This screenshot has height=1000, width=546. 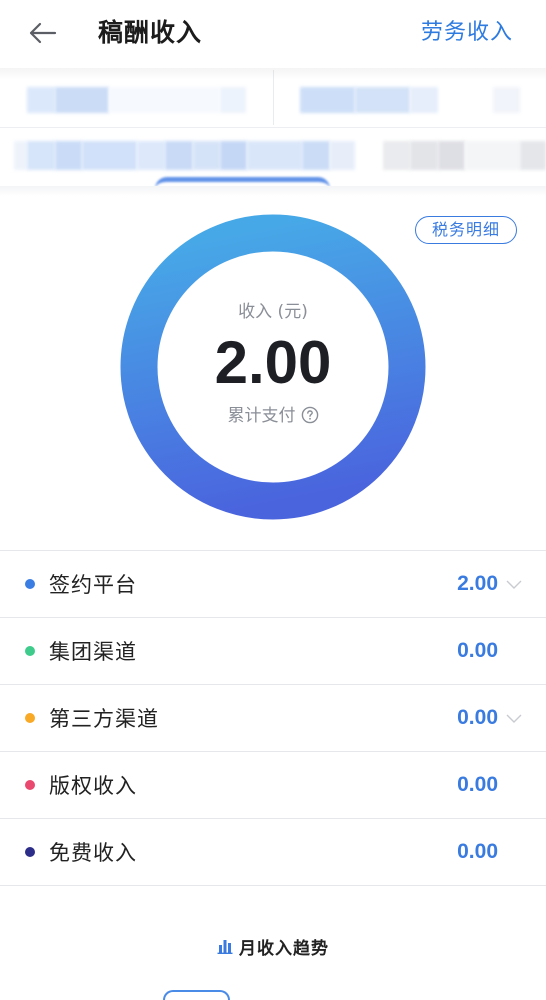 What do you see at coordinates (273, 785) in the screenshot?
I see `breakdown-row-copyright-income: 版权收入 0.00` at bounding box center [273, 785].